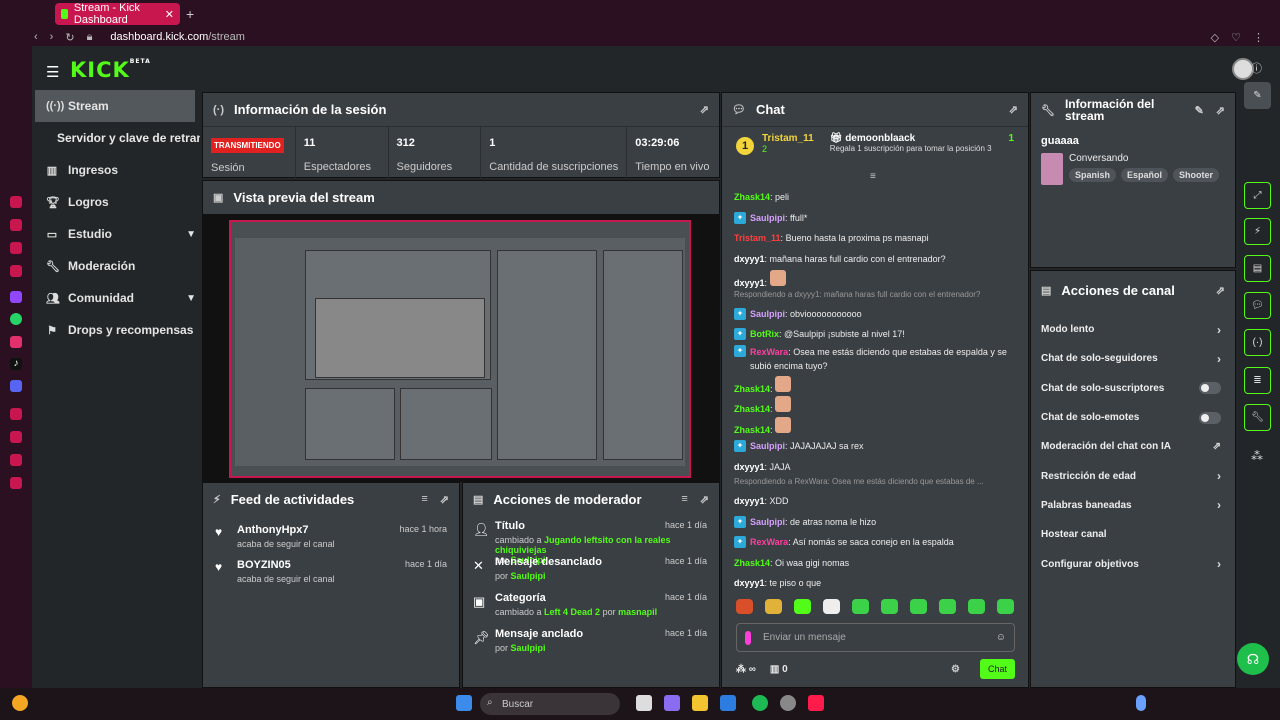 Image resolution: width=1280 pixels, height=720 pixels. What do you see at coordinates (881, 467) in the screenshot?
I see `chat-message: dxyyy1: JAJA` at bounding box center [881, 467].